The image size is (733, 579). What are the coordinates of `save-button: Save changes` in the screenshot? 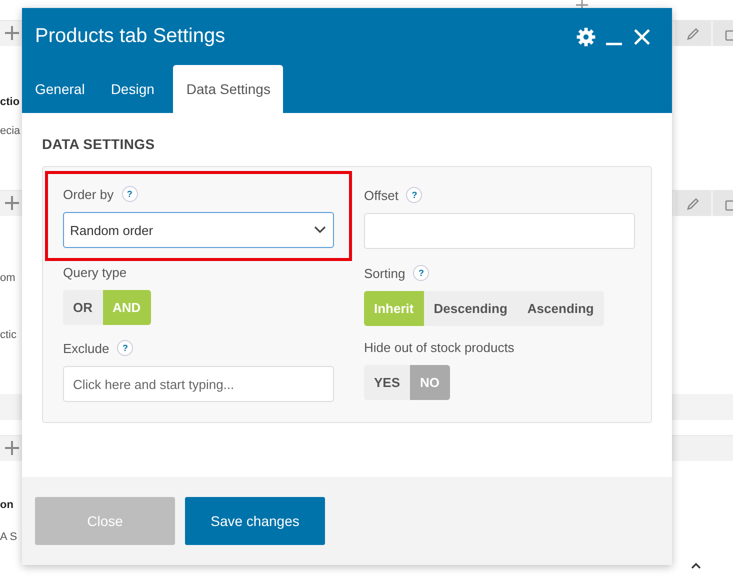 It's located at (255, 521).